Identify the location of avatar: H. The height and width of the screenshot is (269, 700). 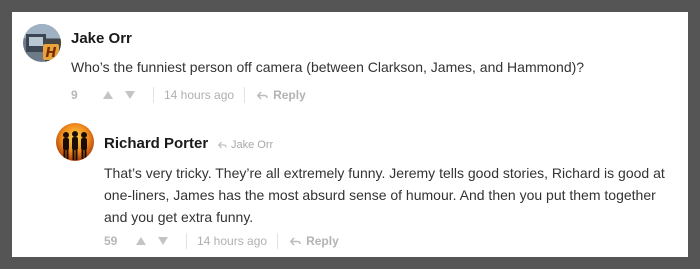
(42, 43).